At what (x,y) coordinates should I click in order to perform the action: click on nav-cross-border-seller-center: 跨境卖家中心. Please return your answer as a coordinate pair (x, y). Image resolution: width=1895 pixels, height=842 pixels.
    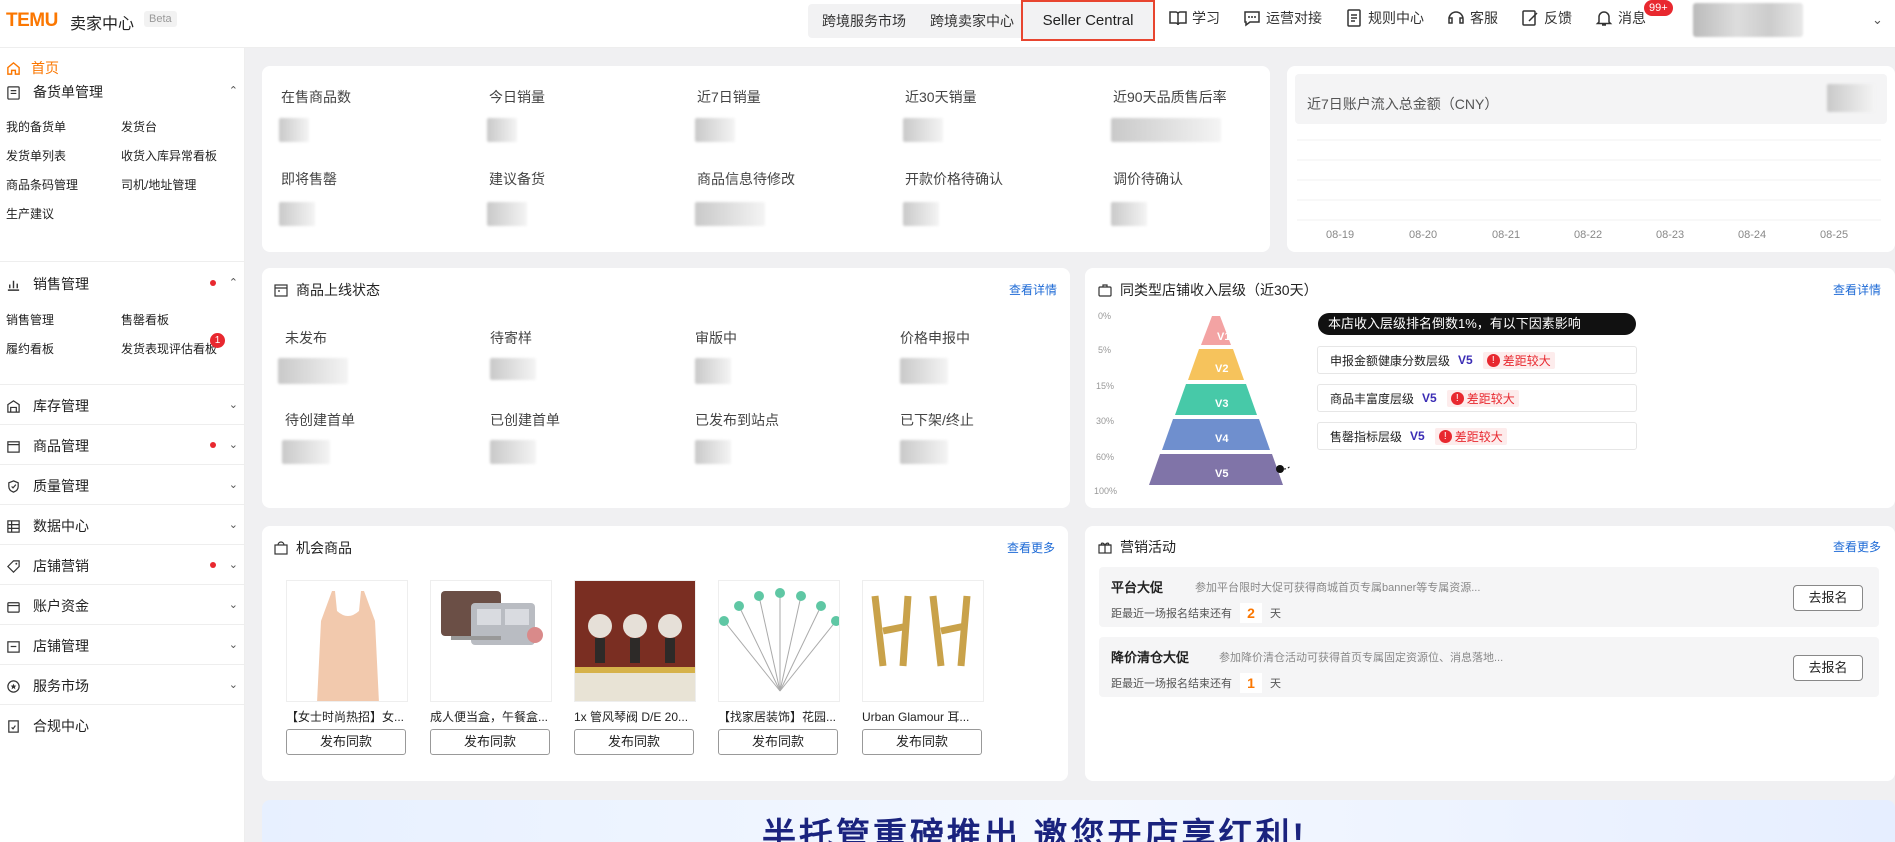
    Looking at the image, I should click on (972, 21).